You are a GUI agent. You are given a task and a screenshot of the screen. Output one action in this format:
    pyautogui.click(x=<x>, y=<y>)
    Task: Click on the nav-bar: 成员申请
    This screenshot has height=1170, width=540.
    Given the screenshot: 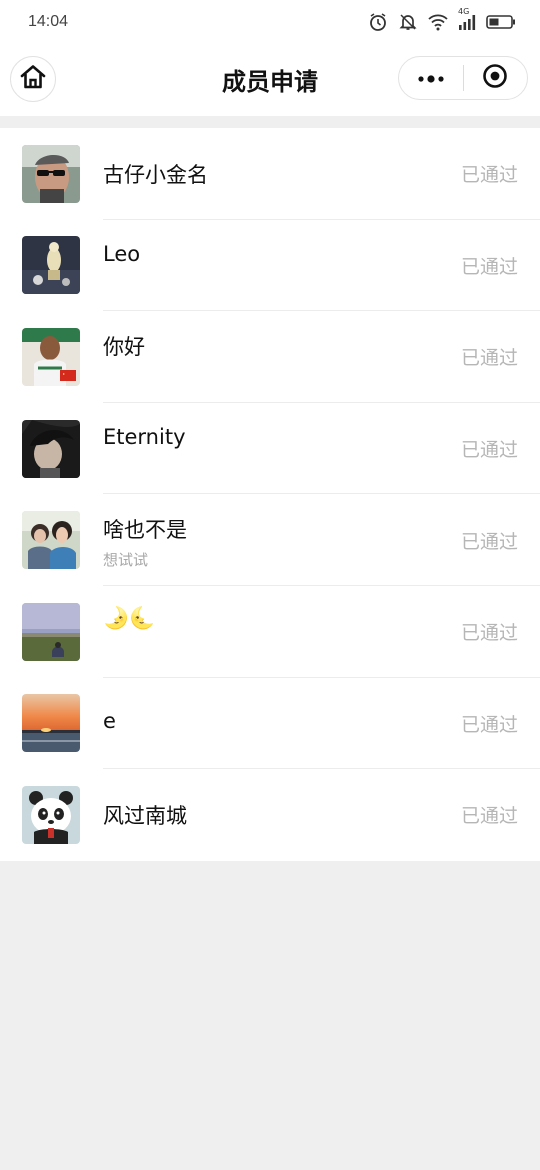 What is the action you would take?
    pyautogui.click(x=270, y=80)
    